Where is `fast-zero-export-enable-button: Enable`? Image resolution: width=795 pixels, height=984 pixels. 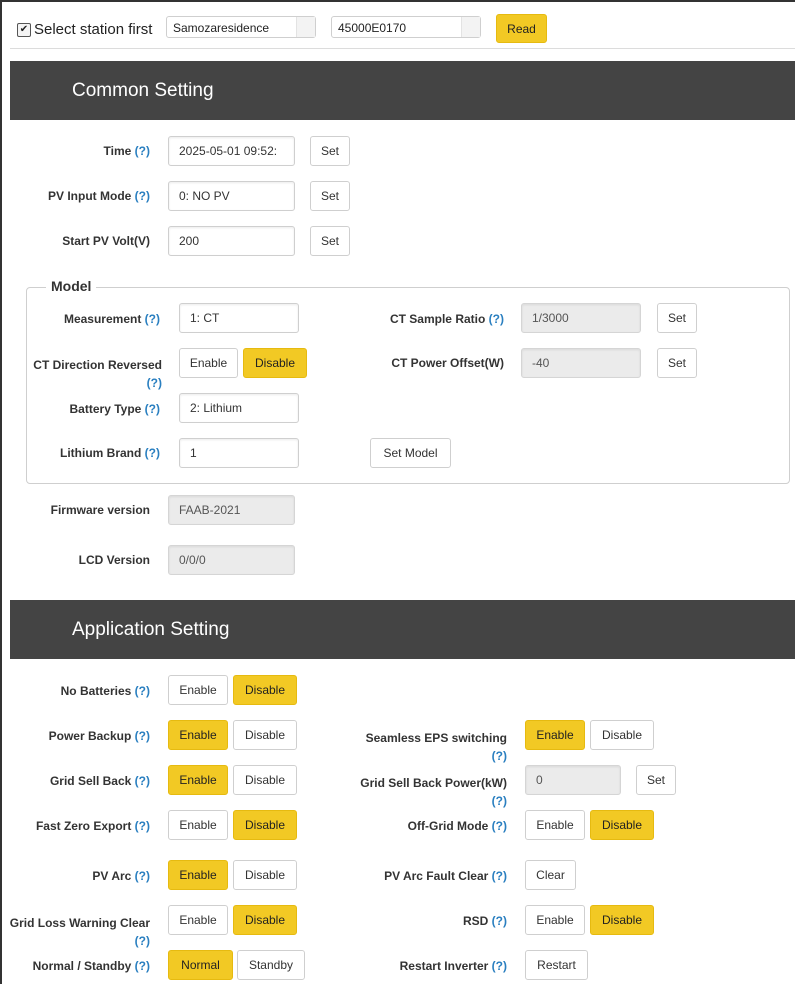
fast-zero-export-enable-button: Enable is located at coordinates (198, 825).